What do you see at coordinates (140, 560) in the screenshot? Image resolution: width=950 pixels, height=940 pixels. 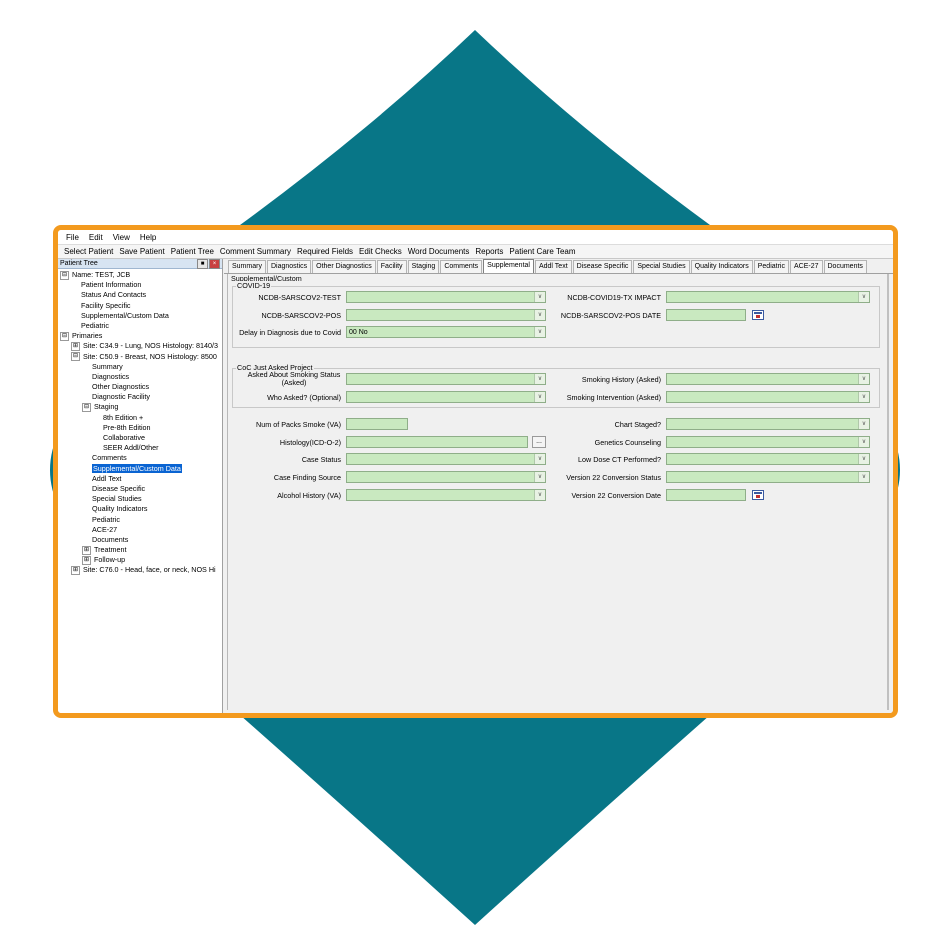 I see `tree-node: ⊞ Follow-up` at bounding box center [140, 560].